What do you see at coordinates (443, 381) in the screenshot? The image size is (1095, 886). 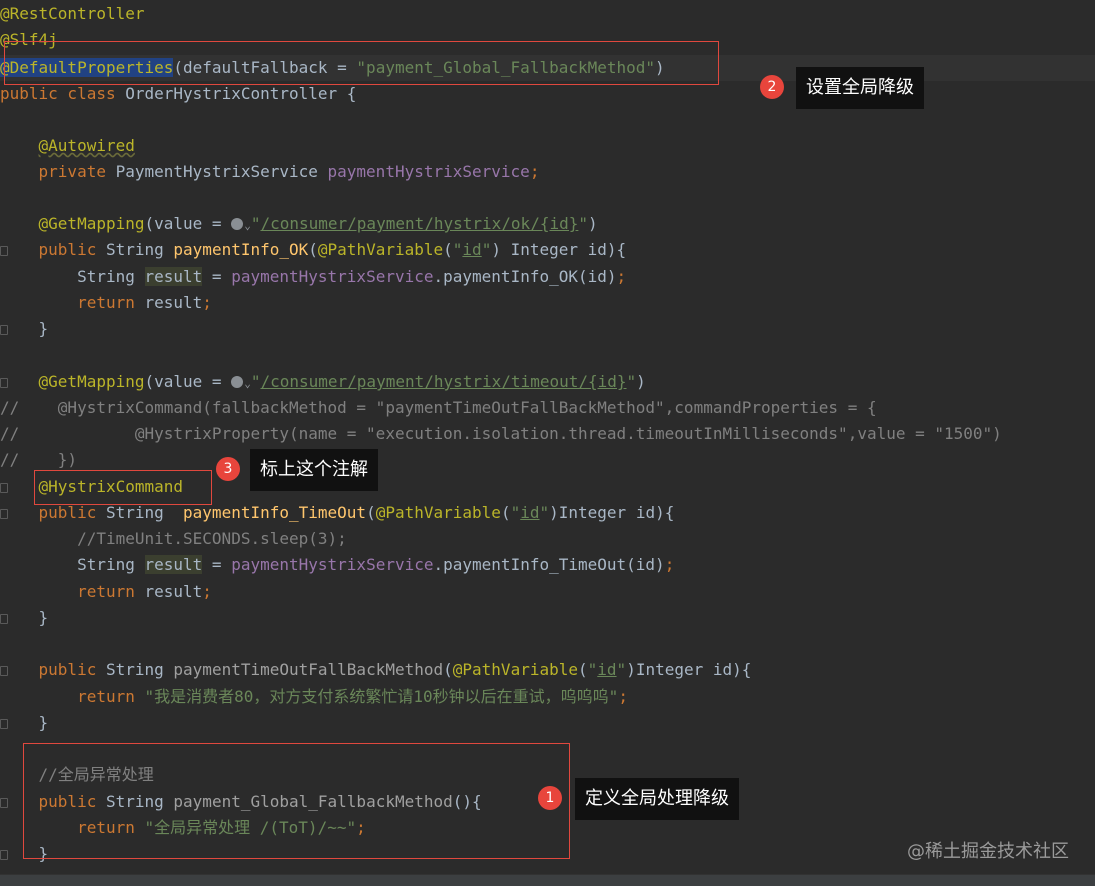 I see `url-path-link: /consumer/payment/hystrix/timeout/{id}` at bounding box center [443, 381].